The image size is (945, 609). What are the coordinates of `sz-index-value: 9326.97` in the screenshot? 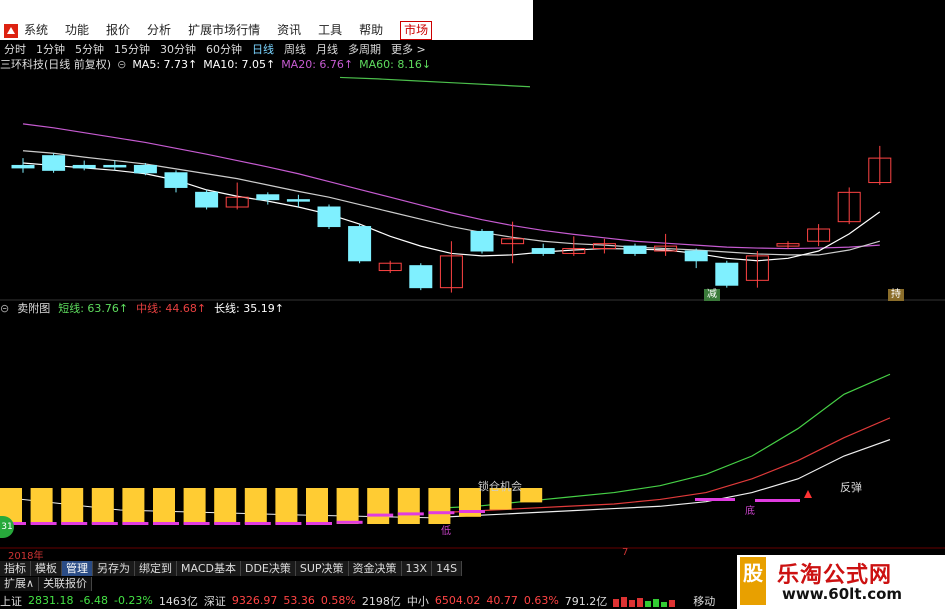 It's located at (254, 600).